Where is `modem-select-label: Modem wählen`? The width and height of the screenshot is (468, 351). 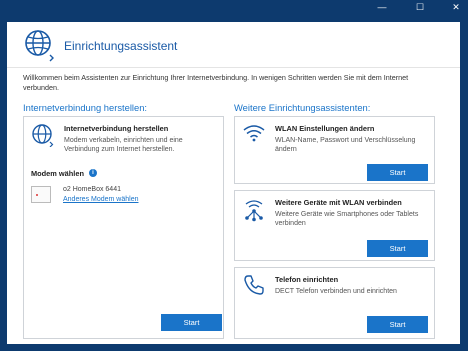
modem-select-label: Modem wählen is located at coordinates (57, 173).